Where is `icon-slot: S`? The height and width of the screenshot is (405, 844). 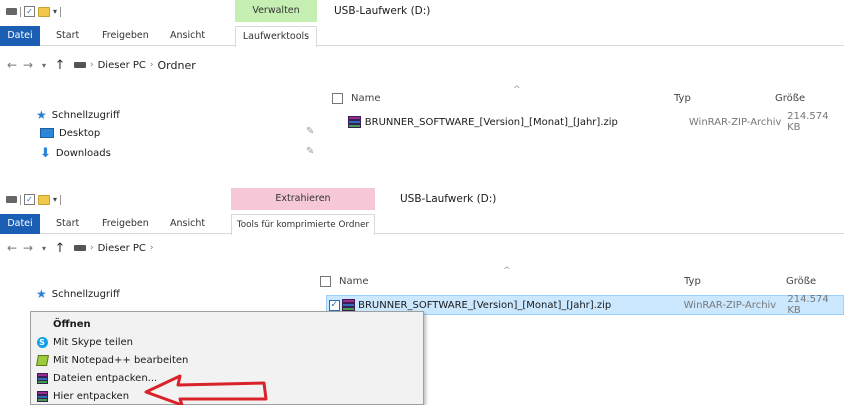
icon-slot: S is located at coordinates (42, 342).